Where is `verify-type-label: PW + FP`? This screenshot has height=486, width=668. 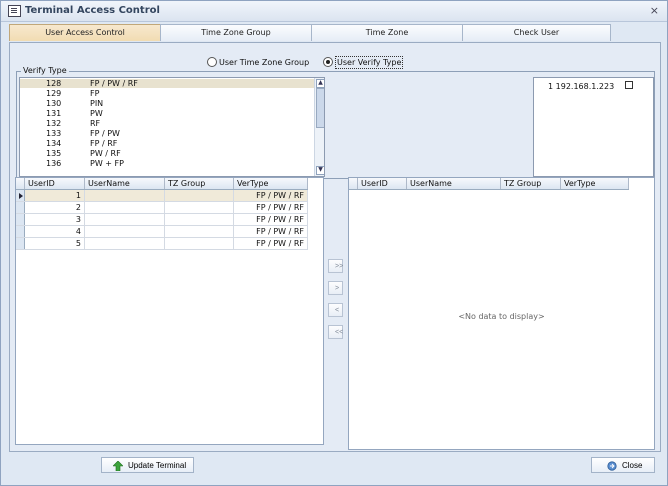
verify-type-label: PW + FP is located at coordinates (107, 163).